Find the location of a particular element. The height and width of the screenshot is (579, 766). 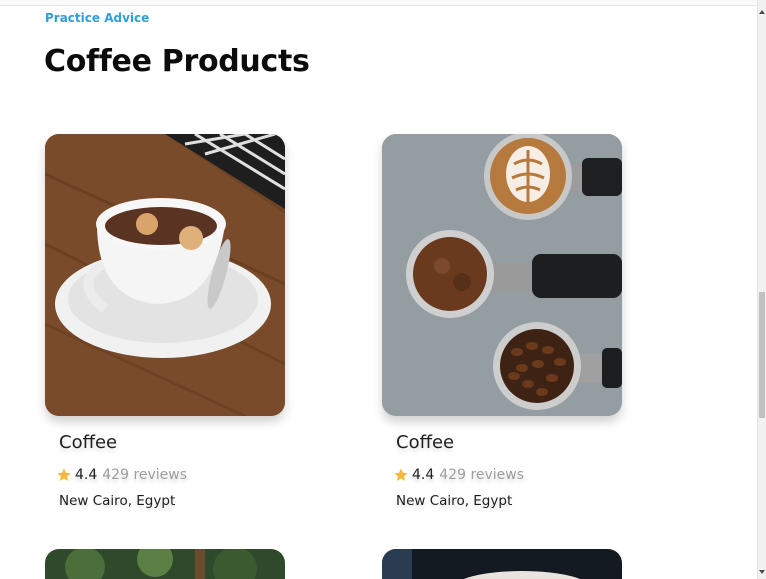

page-title: Coffee Products is located at coordinates (177, 61).